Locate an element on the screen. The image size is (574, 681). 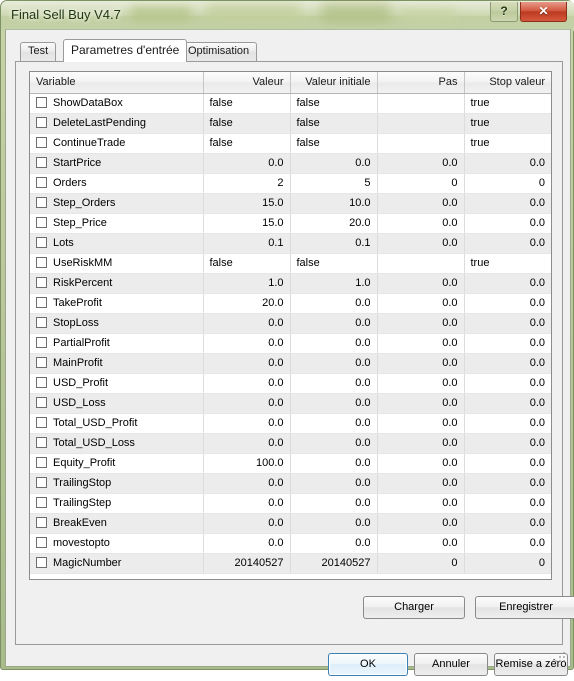
cell-variable: DeleteLastPending is located at coordinates (117, 123).